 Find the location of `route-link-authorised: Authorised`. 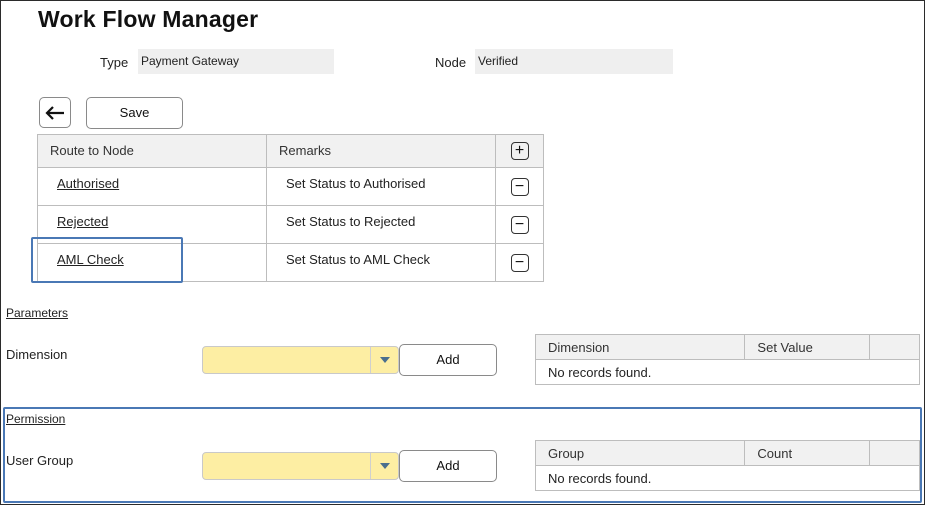

route-link-authorised: Authorised is located at coordinates (88, 183).